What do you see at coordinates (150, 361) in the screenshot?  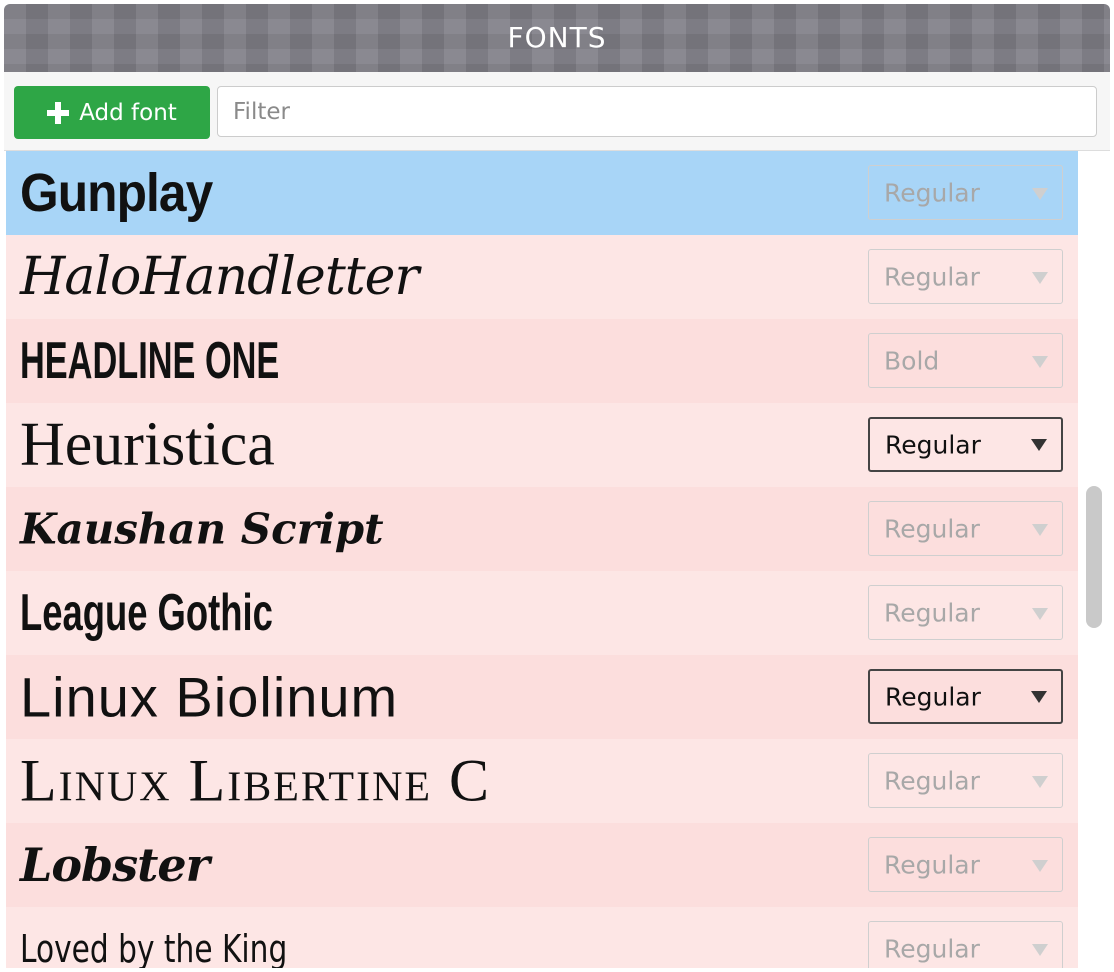 I see `font-name: HEADLINE ONE` at bounding box center [150, 361].